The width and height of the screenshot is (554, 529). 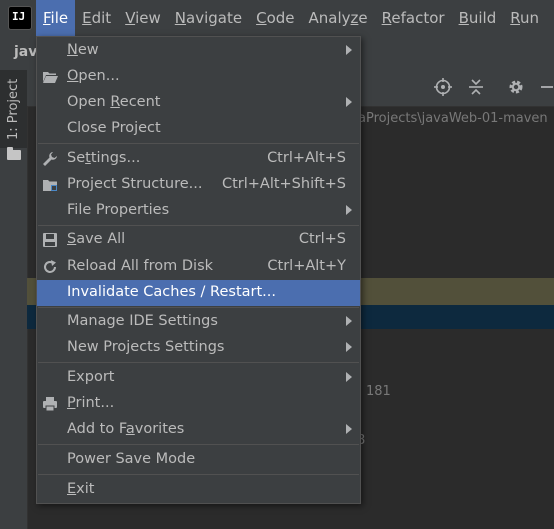 What do you see at coordinates (208, 18) in the screenshot?
I see `menu-navigate: Navigate` at bounding box center [208, 18].